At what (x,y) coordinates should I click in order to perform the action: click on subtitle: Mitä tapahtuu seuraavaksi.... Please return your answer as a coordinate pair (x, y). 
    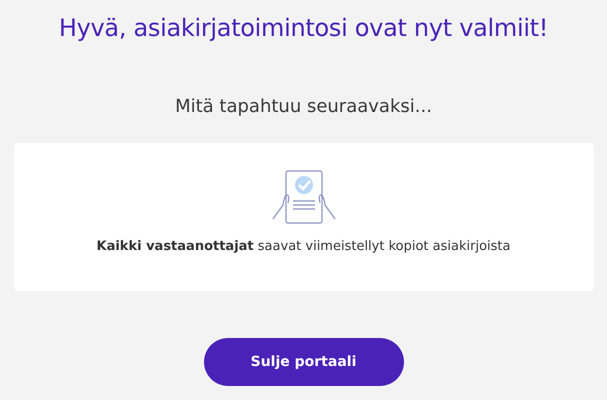
    Looking at the image, I should click on (303, 106).